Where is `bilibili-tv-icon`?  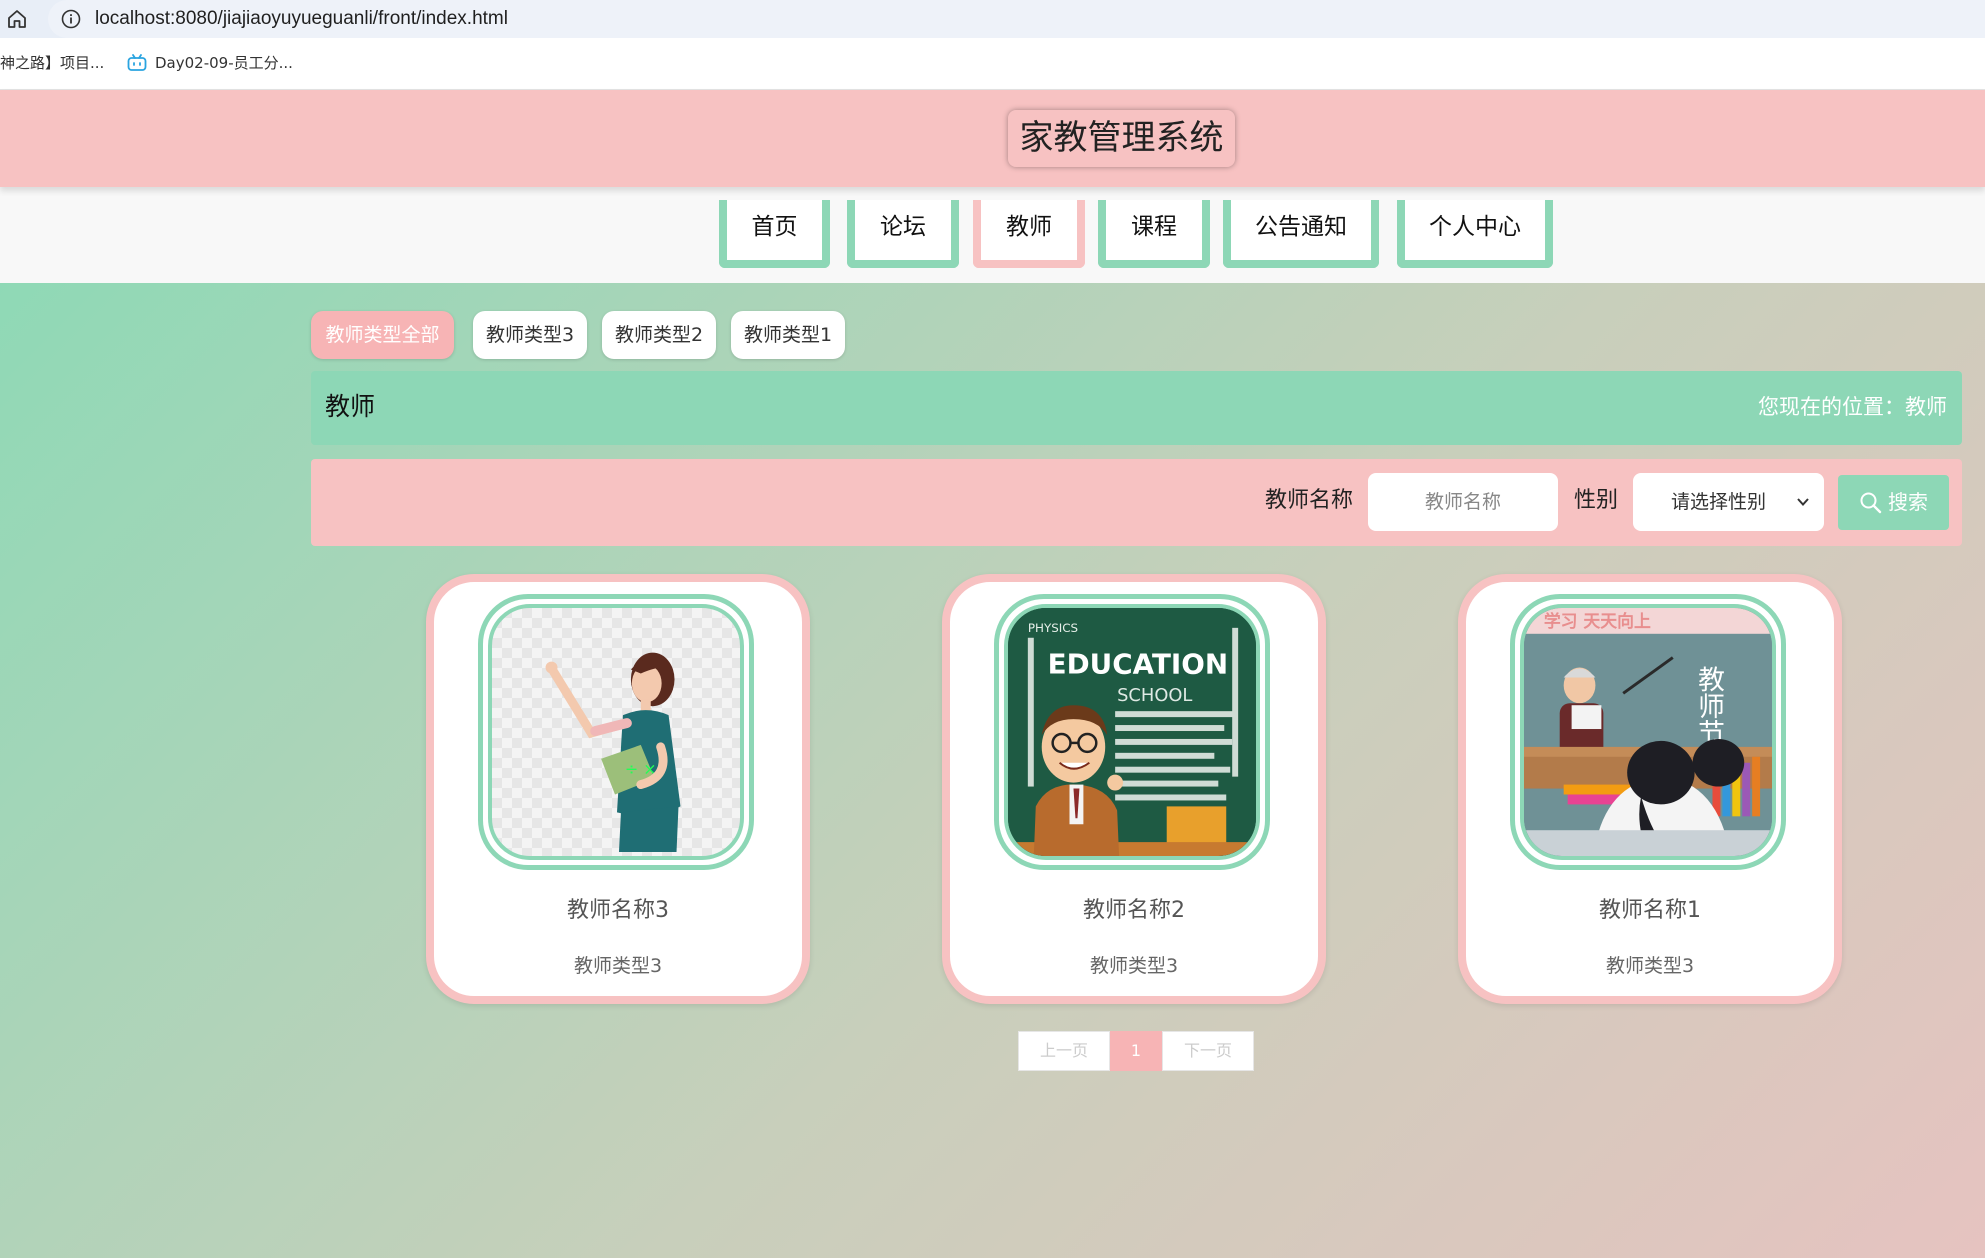 bilibili-tv-icon is located at coordinates (137, 62).